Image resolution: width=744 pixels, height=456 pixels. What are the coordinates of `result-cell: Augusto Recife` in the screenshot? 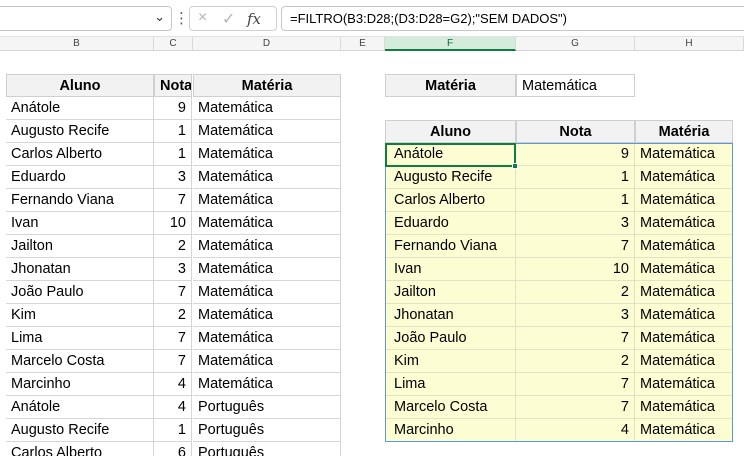 It's located at (450, 177).